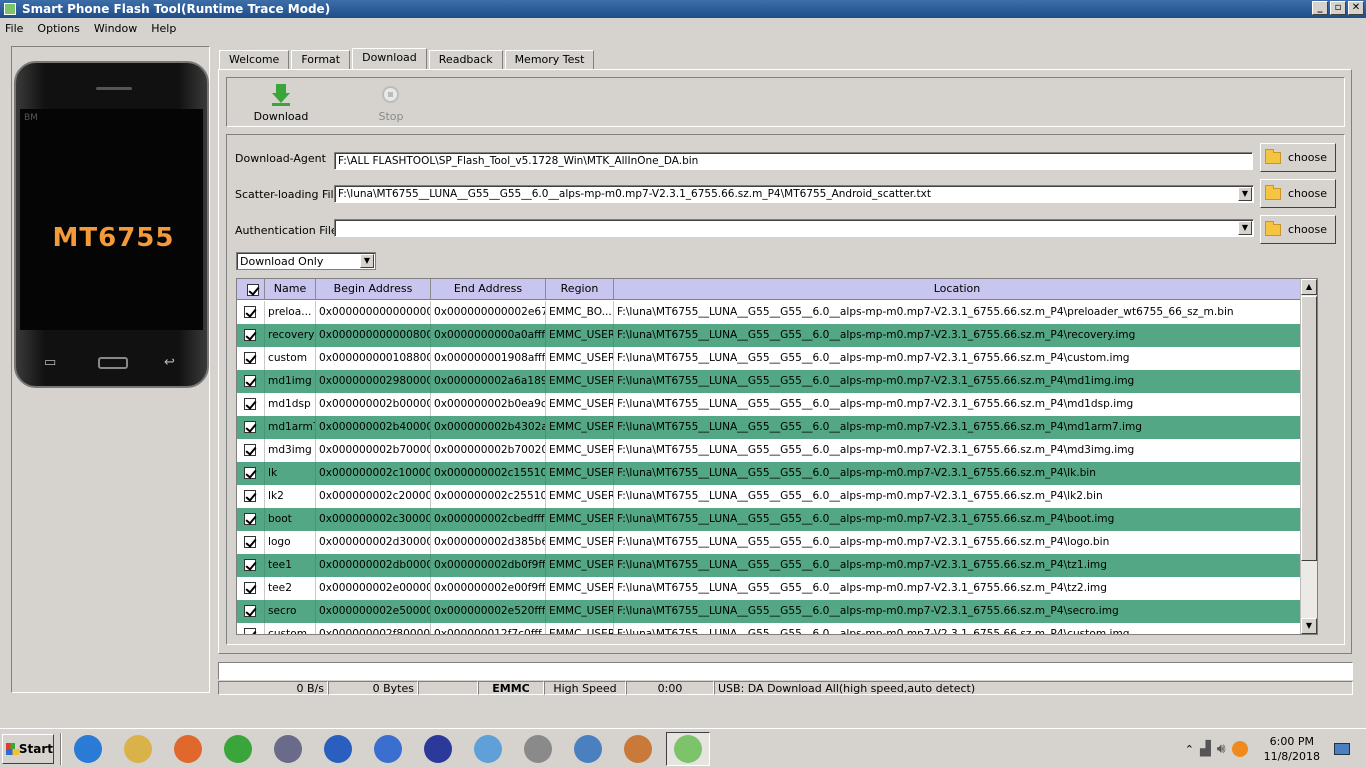 The width and height of the screenshot is (1366, 768). I want to click on show-desktop-icon, so click(1342, 749).